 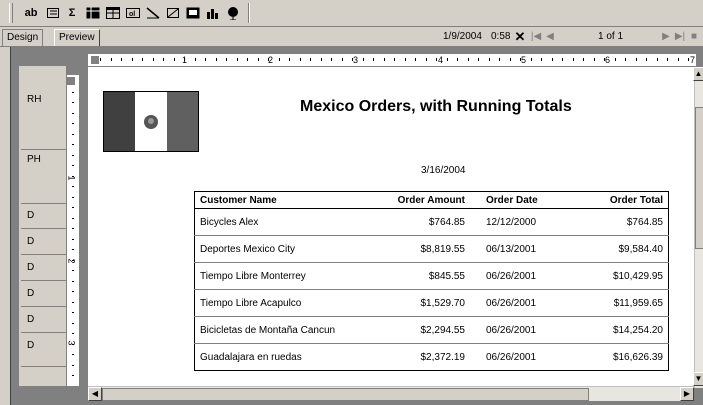 What do you see at coordinates (620, 303) in the screenshot?
I see `cell-order-total: $11,959.65` at bounding box center [620, 303].